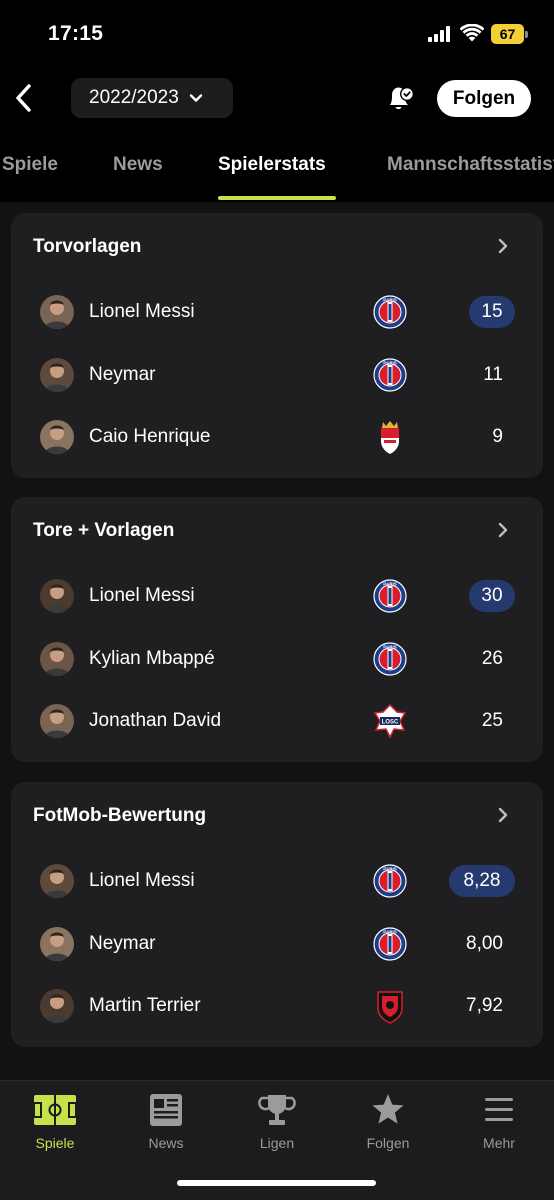 This screenshot has height=1200, width=554. I want to click on tab-mannschaftsstatistiken: Mannschaftsstatistiken, so click(470, 165).